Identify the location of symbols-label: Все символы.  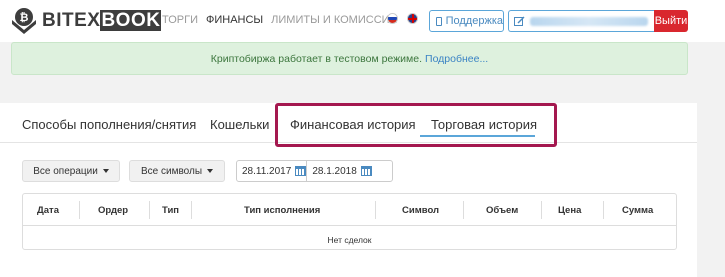
(171, 171).